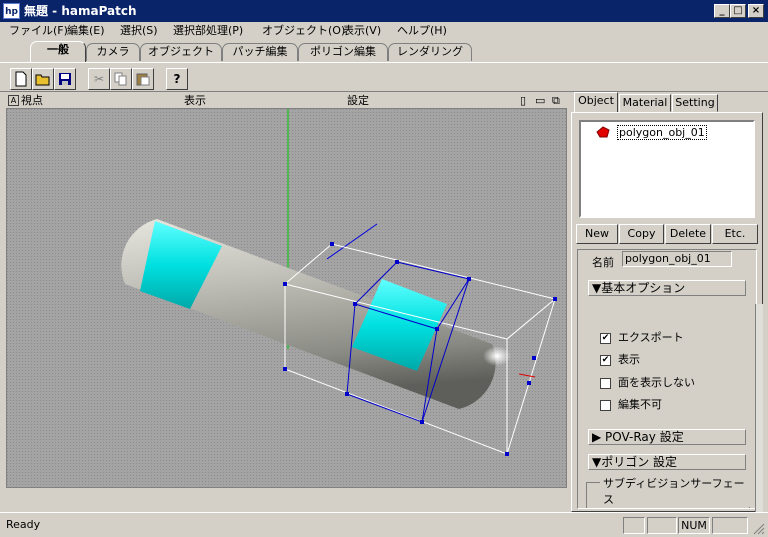 This screenshot has width=768, height=537. What do you see at coordinates (139, 31) in the screenshot?
I see `menu-select: 選択(S)` at bounding box center [139, 31].